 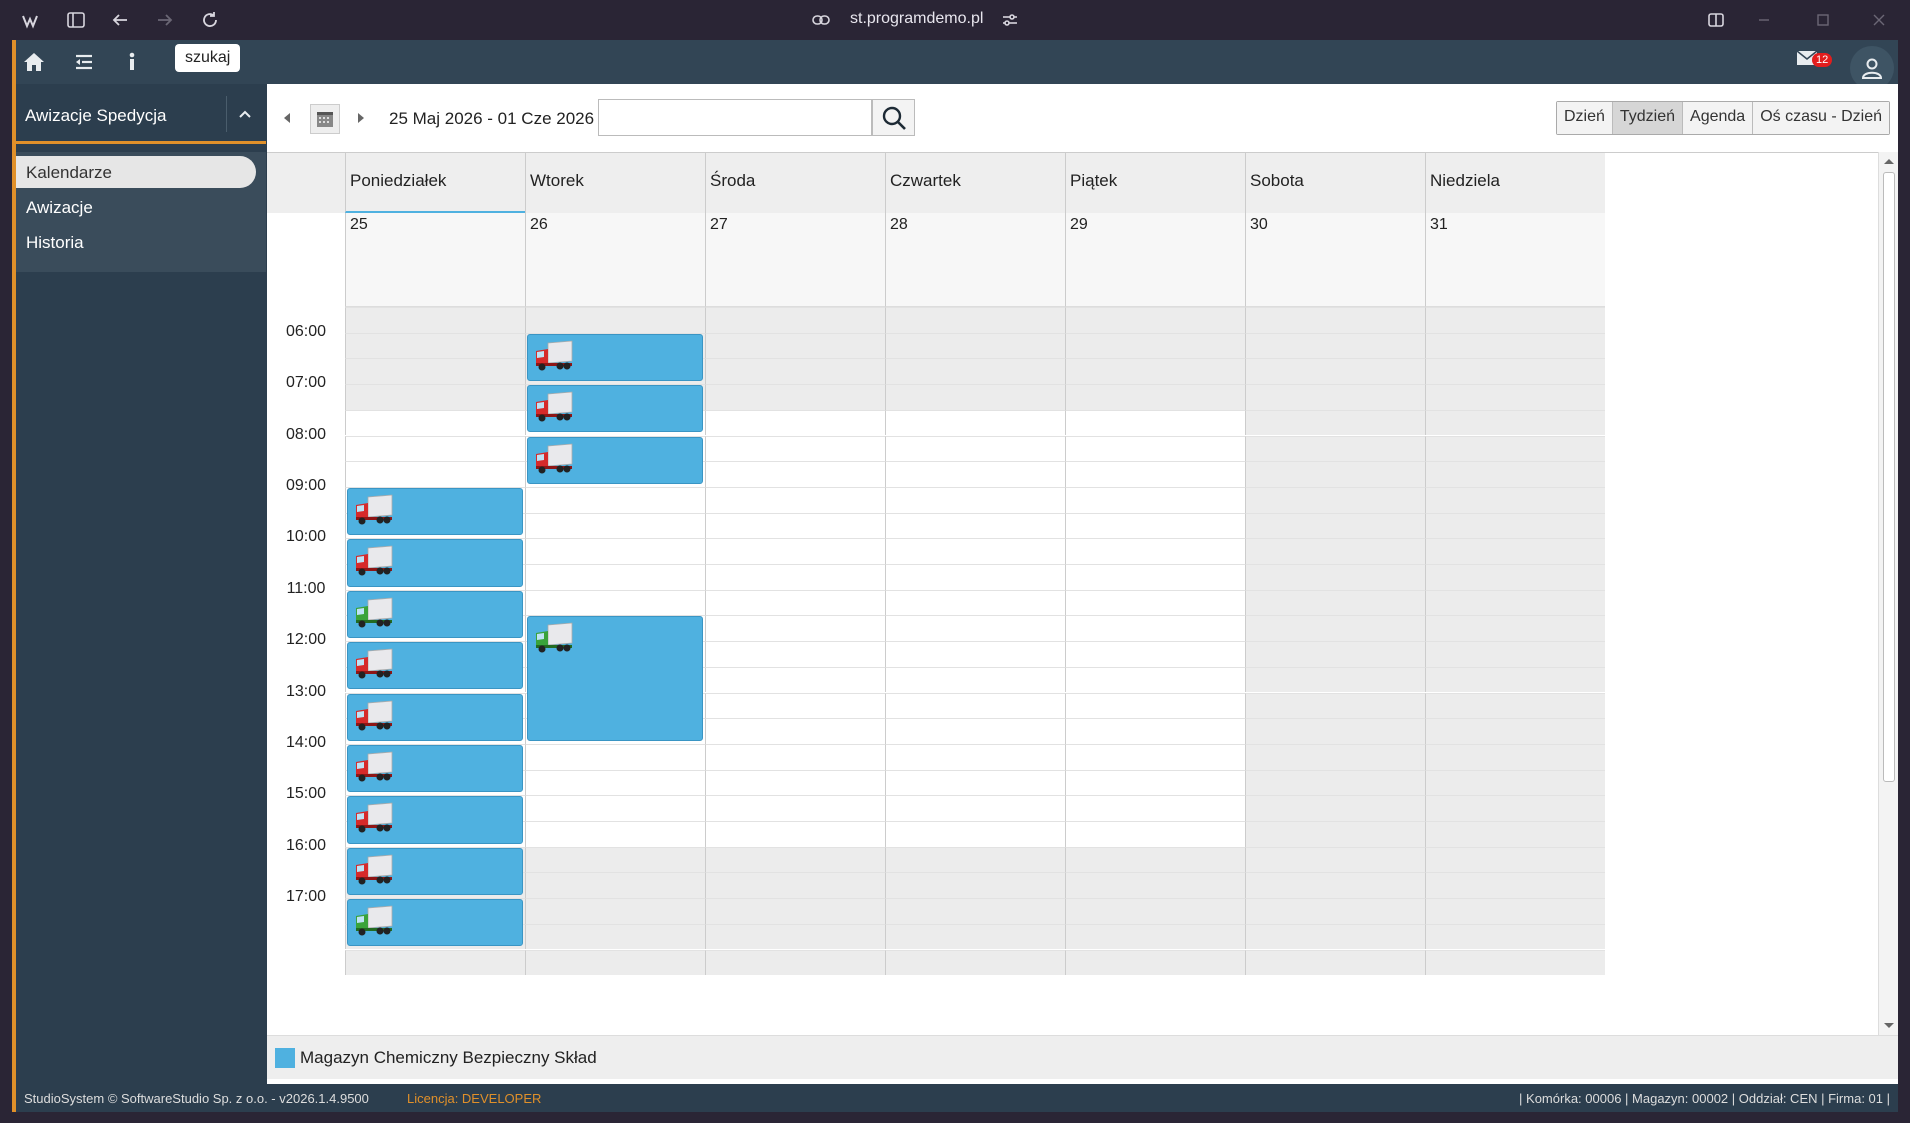 What do you see at coordinates (1515, 260) in the screenshot?
I see `day-date: 31` at bounding box center [1515, 260].